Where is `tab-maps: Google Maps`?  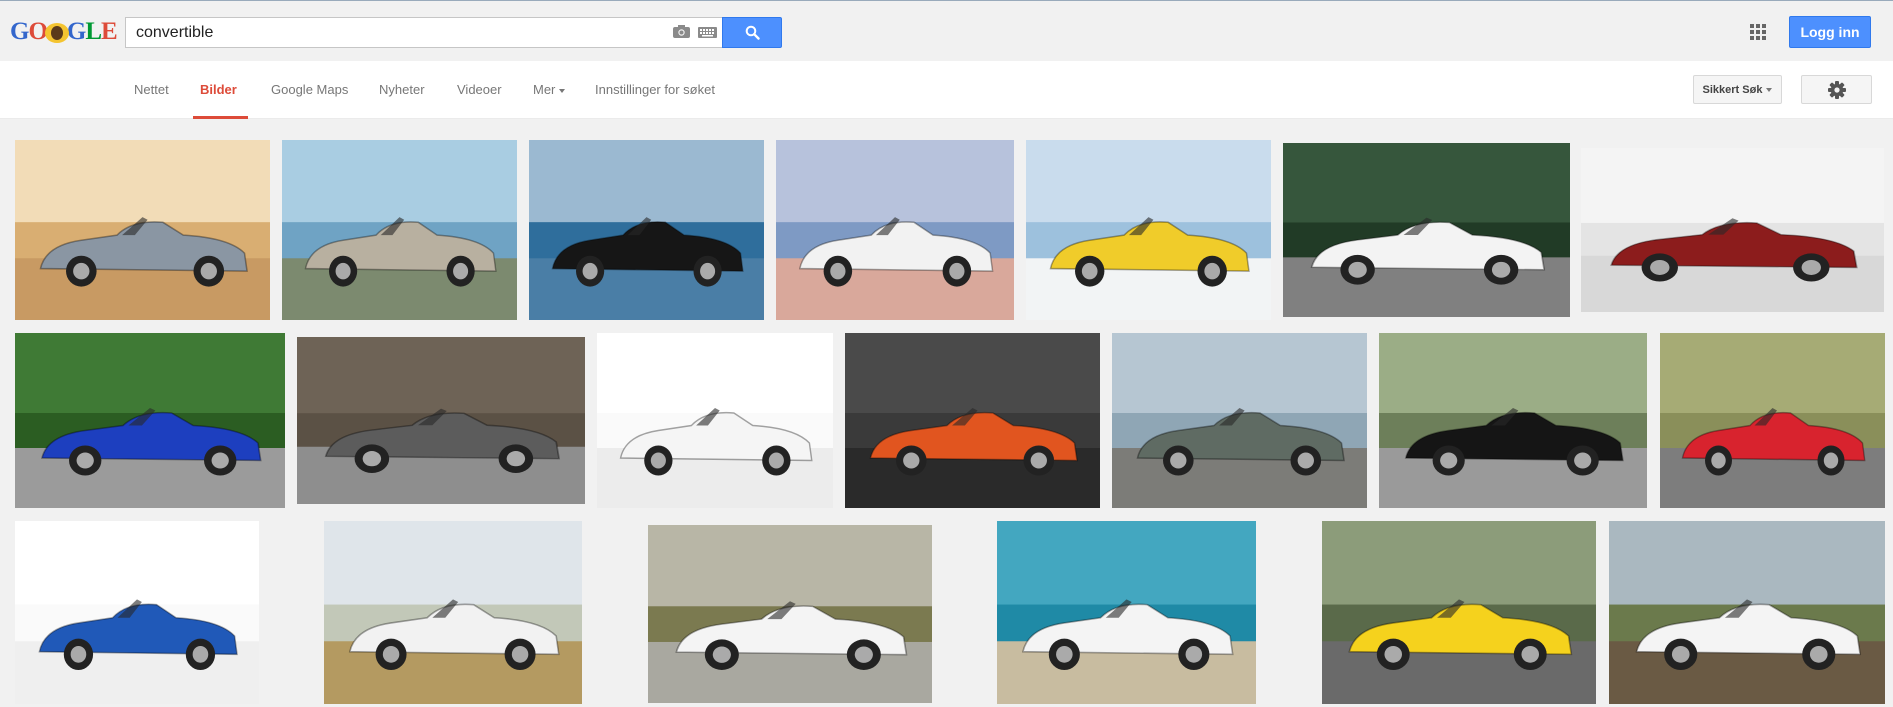
tab-maps: Google Maps is located at coordinates (309, 89).